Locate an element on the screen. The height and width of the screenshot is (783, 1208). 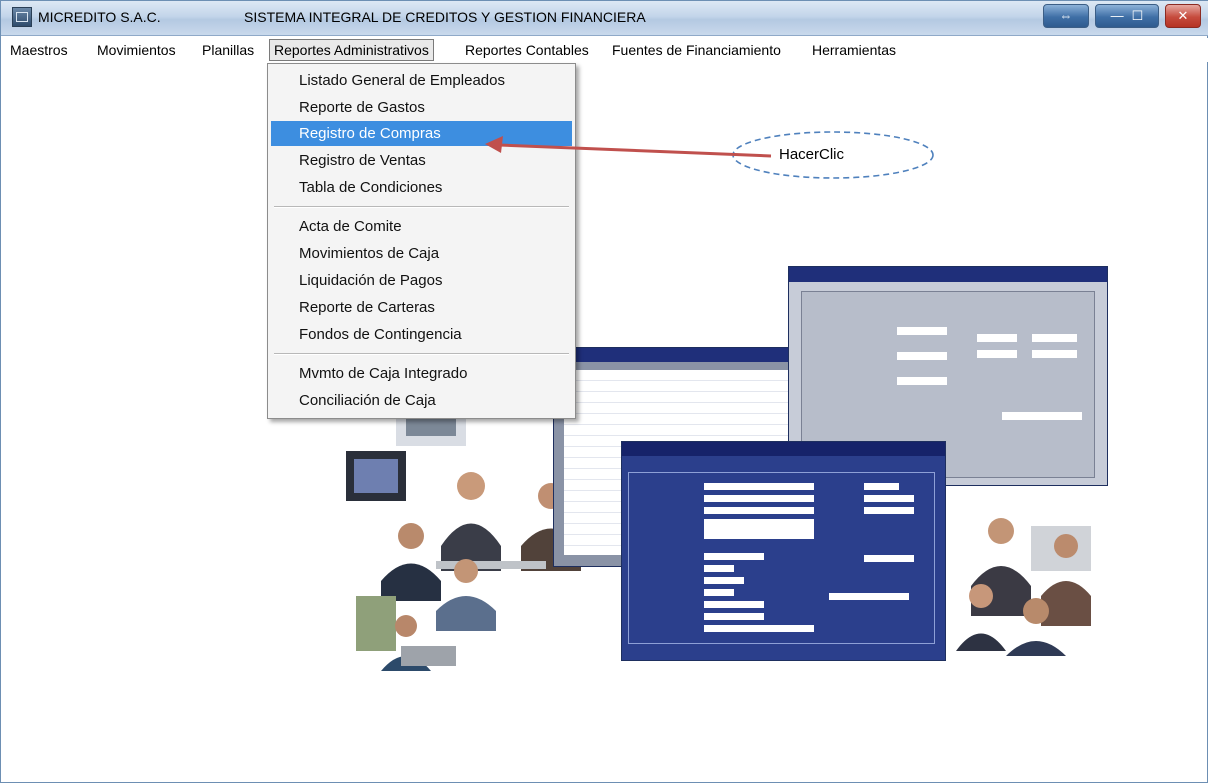
menu-maestros: Maestros is located at coordinates (39, 50).